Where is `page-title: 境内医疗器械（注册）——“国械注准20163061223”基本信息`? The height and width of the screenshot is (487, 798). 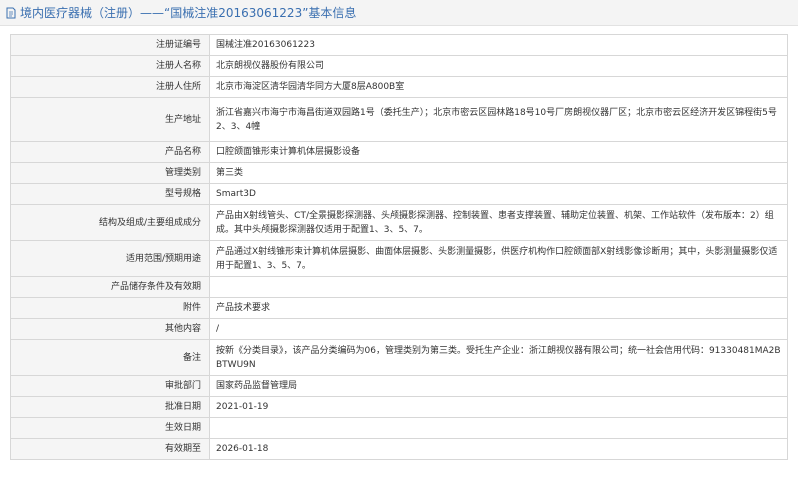 page-title: 境内医疗器械（注册）——“国械注准20163061223”基本信息 is located at coordinates (188, 13).